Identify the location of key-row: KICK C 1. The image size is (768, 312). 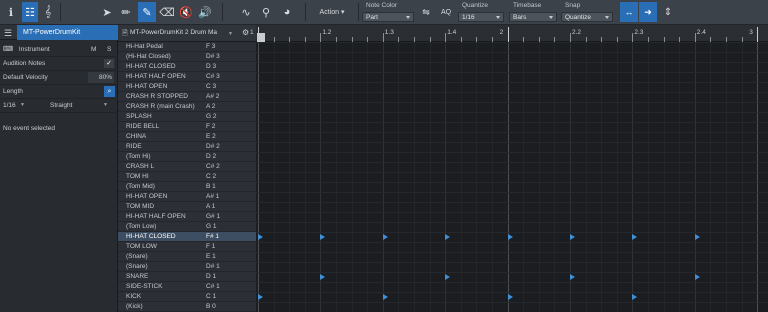
(187, 297).